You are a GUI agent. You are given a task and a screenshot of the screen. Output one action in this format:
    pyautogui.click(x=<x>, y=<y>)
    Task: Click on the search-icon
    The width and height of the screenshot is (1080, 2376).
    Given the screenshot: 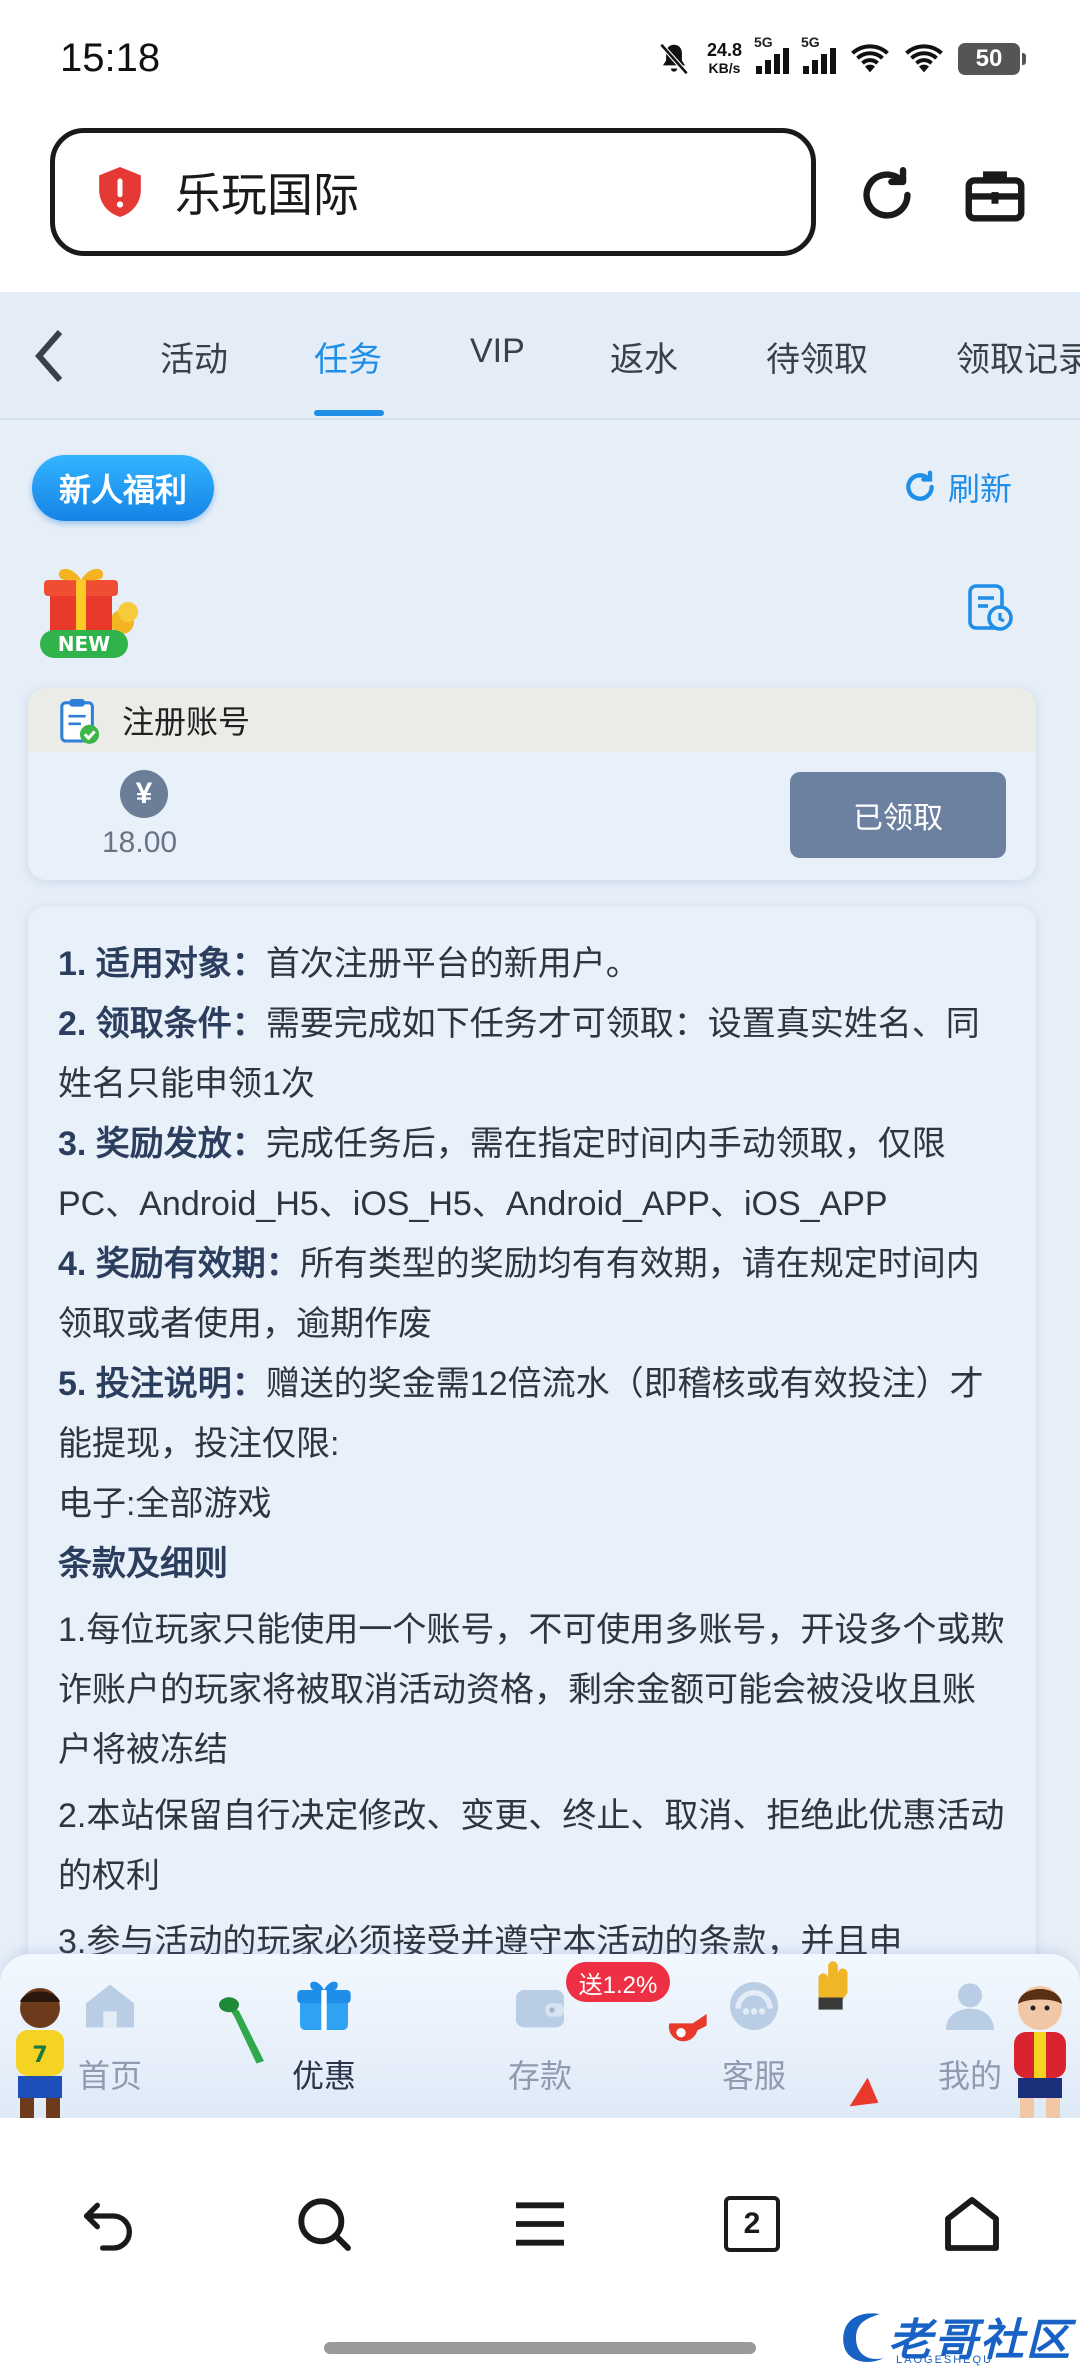 What is the action you would take?
    pyautogui.click(x=324, y=2224)
    